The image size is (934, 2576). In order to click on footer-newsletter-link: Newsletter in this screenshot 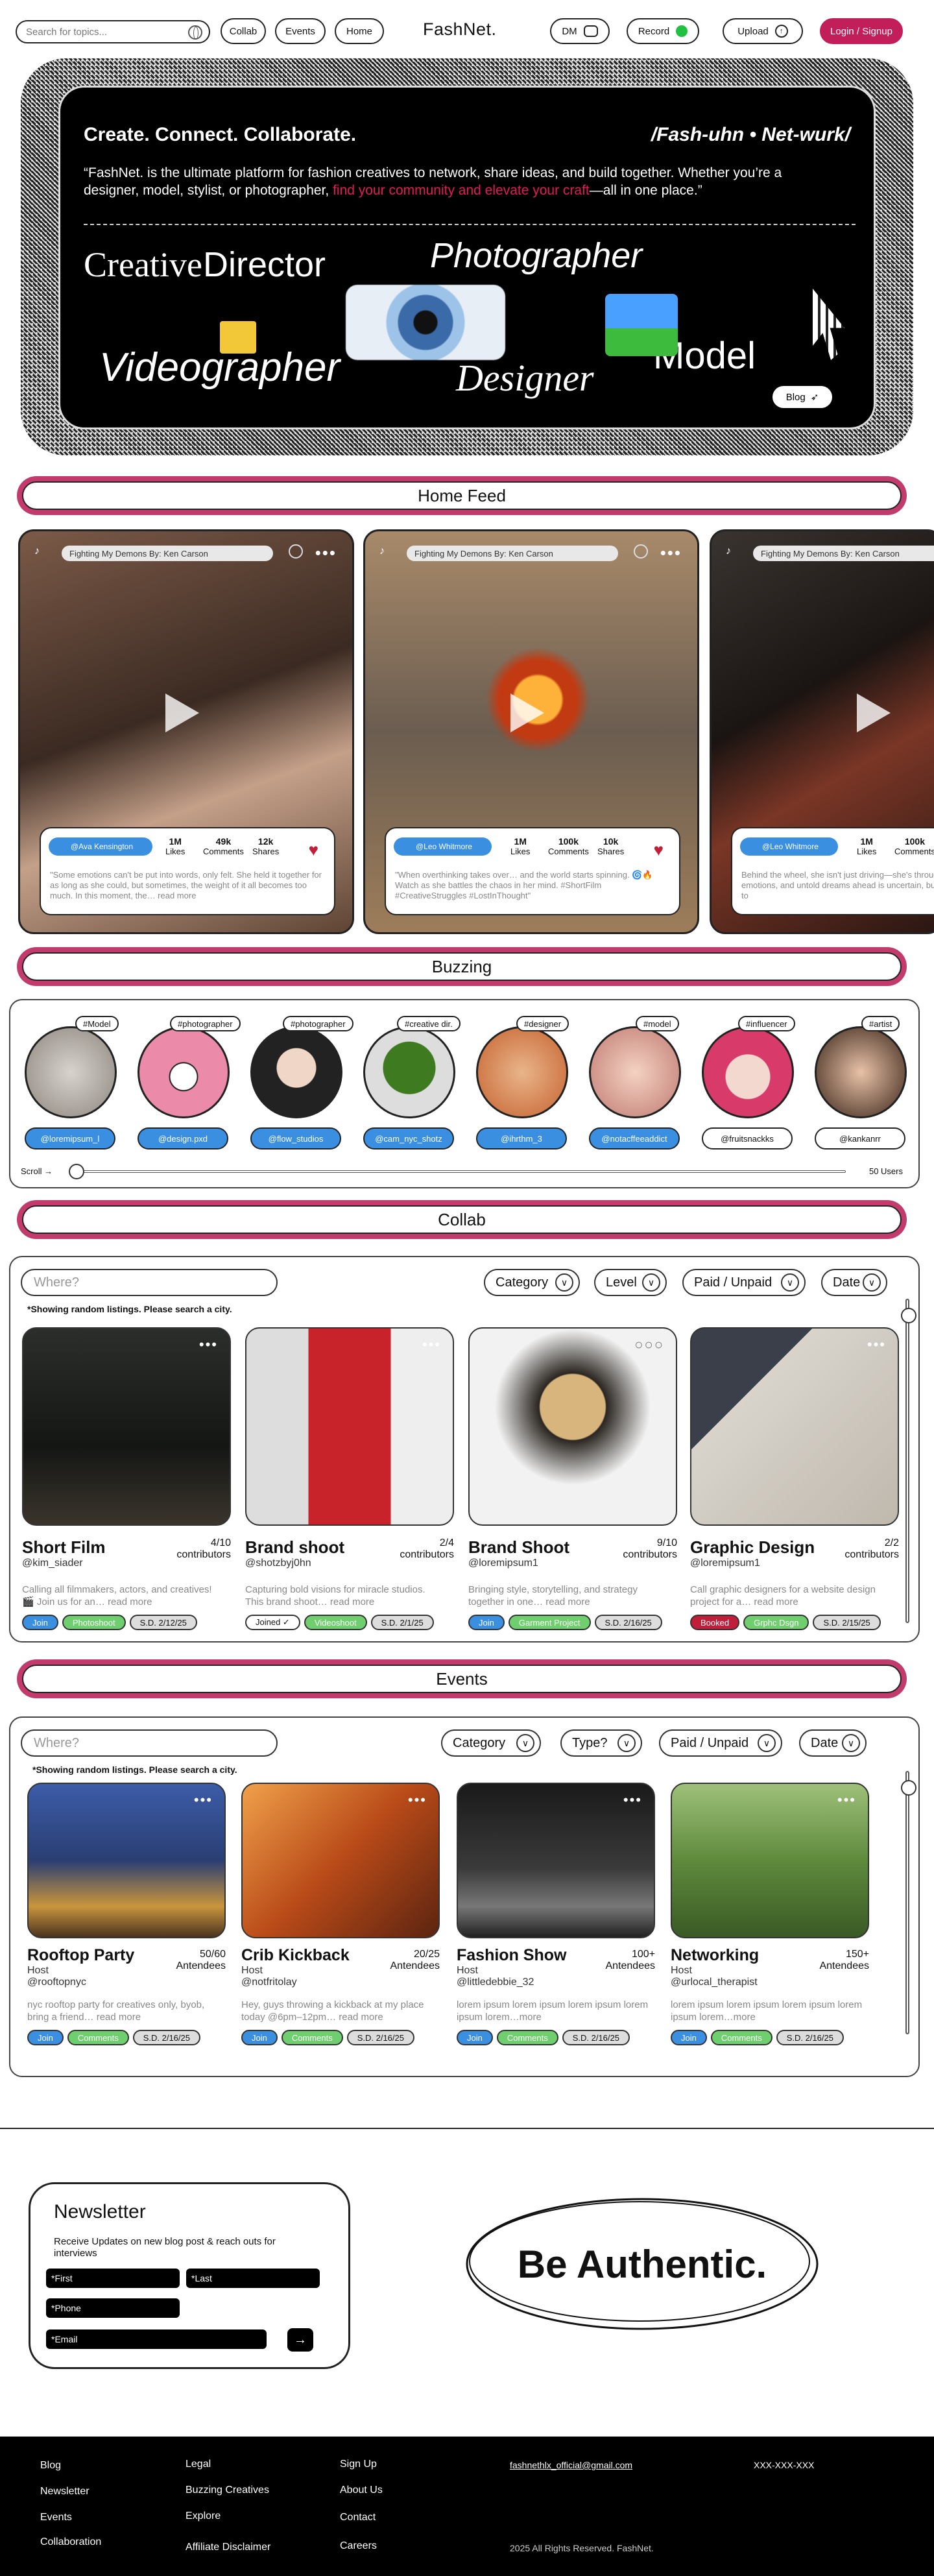, I will do `click(65, 2492)`.